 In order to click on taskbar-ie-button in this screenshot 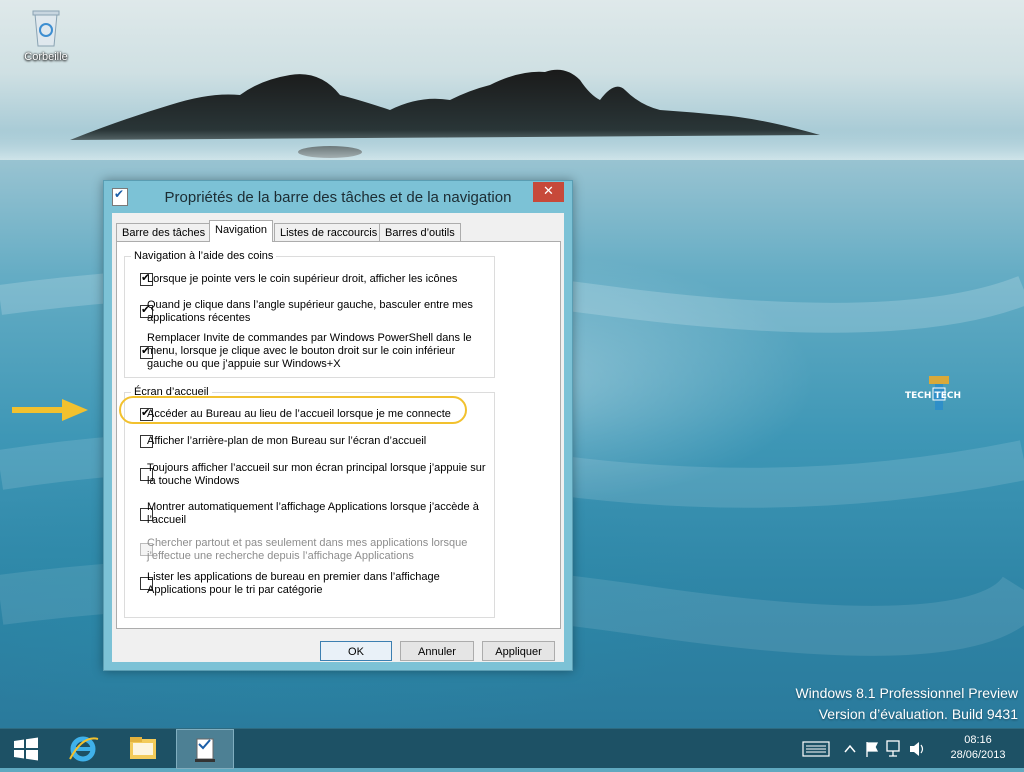, I will do `click(83, 749)`.